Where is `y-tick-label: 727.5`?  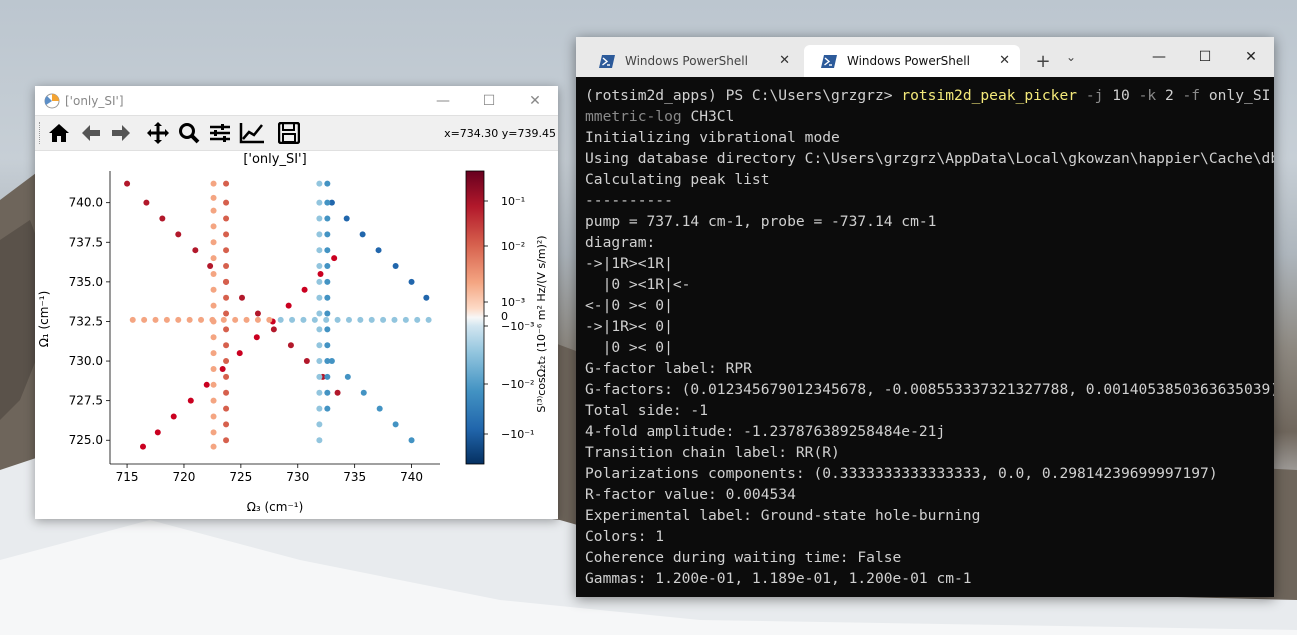
y-tick-label: 727.5 is located at coordinates (86, 401).